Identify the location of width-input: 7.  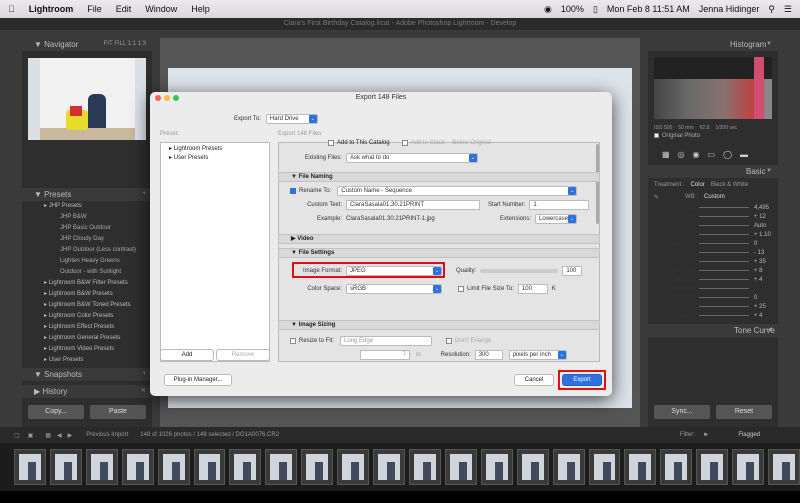
(385, 355).